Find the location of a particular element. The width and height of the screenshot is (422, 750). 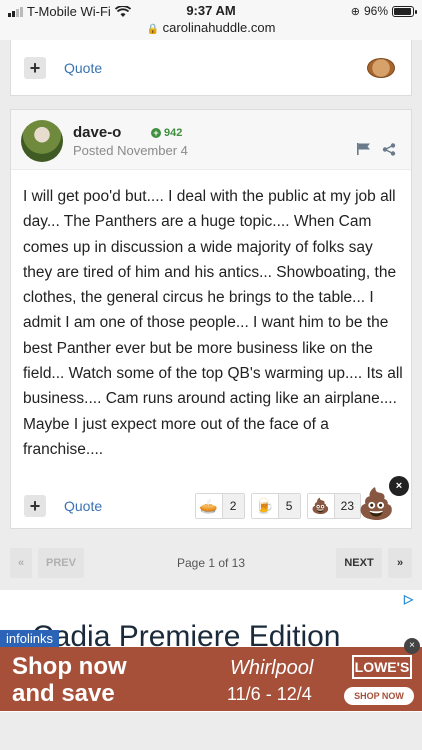

reaction-count: 23 is located at coordinates (346, 506).